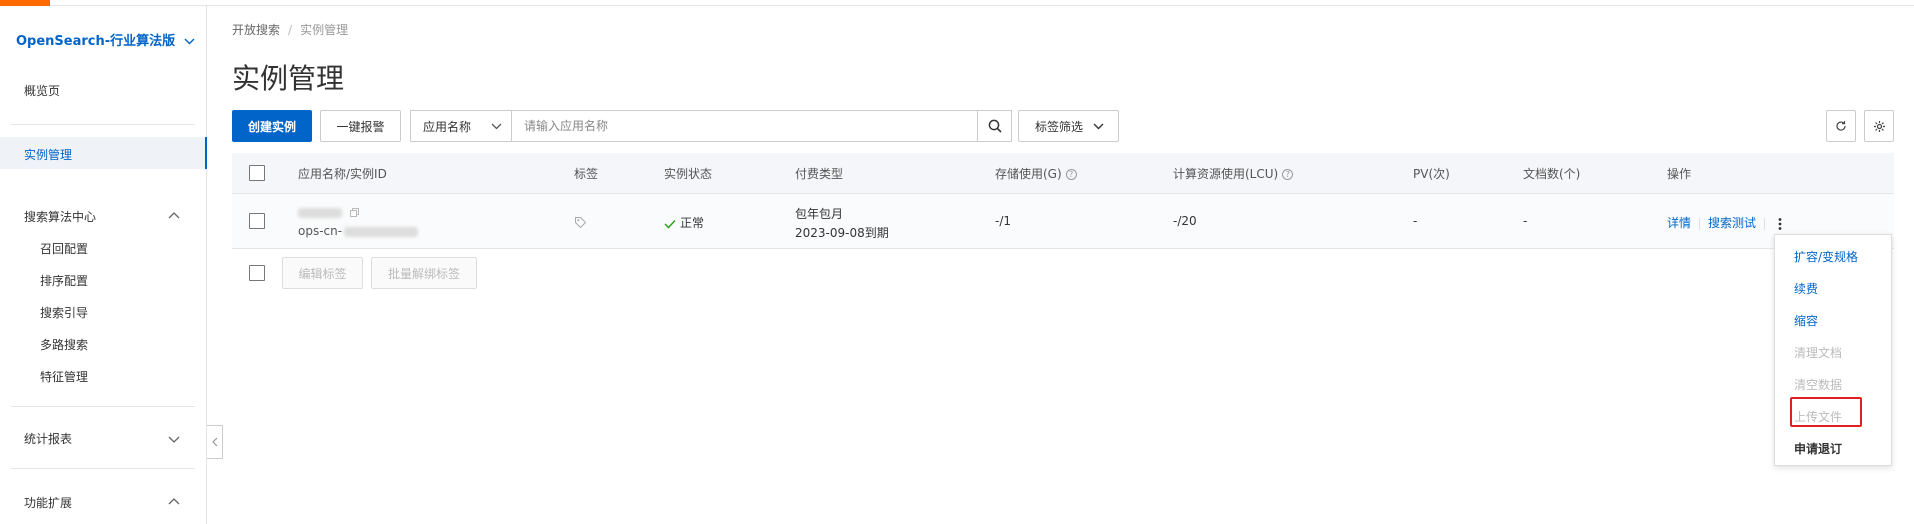 The height and width of the screenshot is (524, 1914). Describe the element at coordinates (1826, 256) in the screenshot. I see `menu-item-scale: 扩容/变规格` at that location.